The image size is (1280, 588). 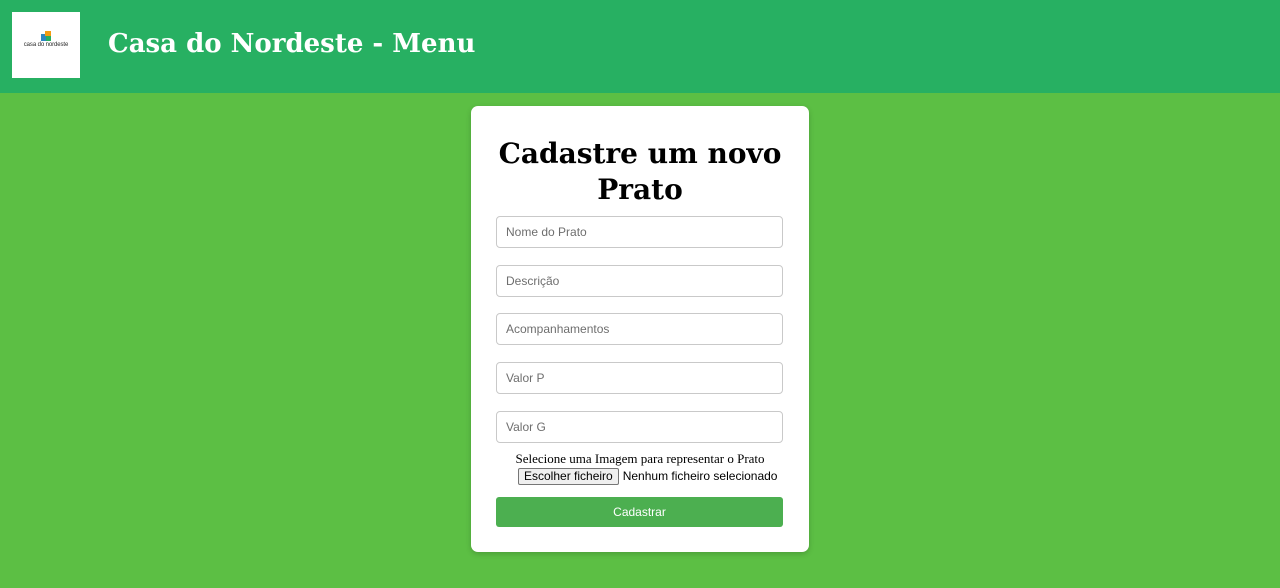 I want to click on choose-file-button: Escolher ficheiro, so click(x=568, y=476).